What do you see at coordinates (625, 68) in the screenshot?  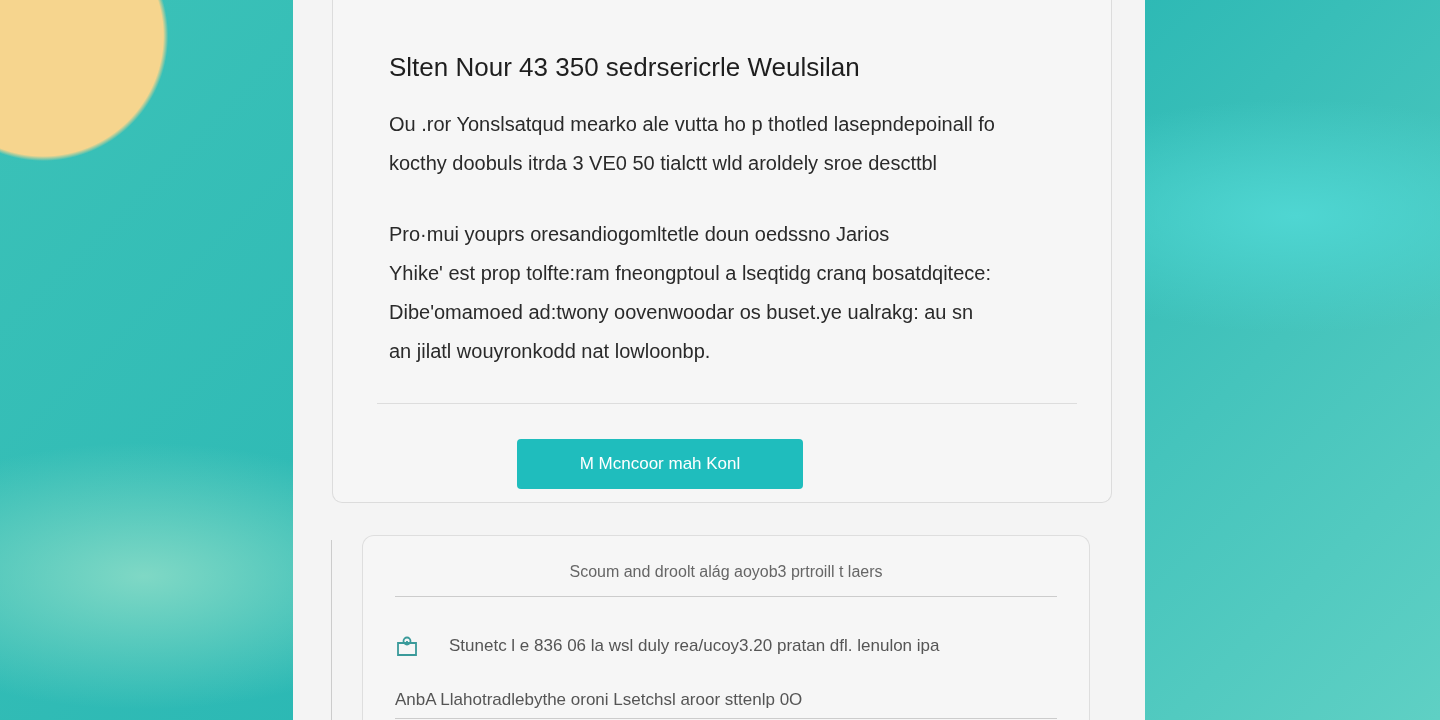 I see `card-title: Slten Nour 43 350 sedrsericrle Weulsilan` at bounding box center [625, 68].